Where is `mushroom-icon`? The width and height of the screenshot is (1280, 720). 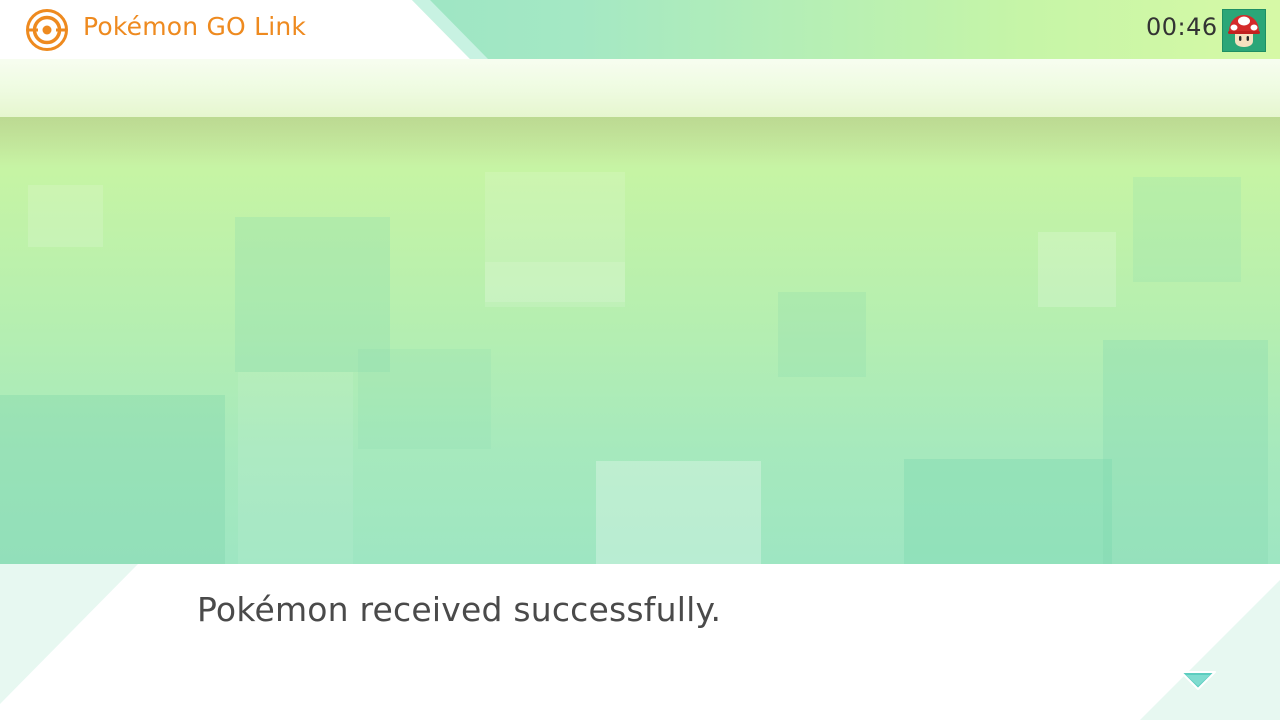 mushroom-icon is located at coordinates (1244, 31).